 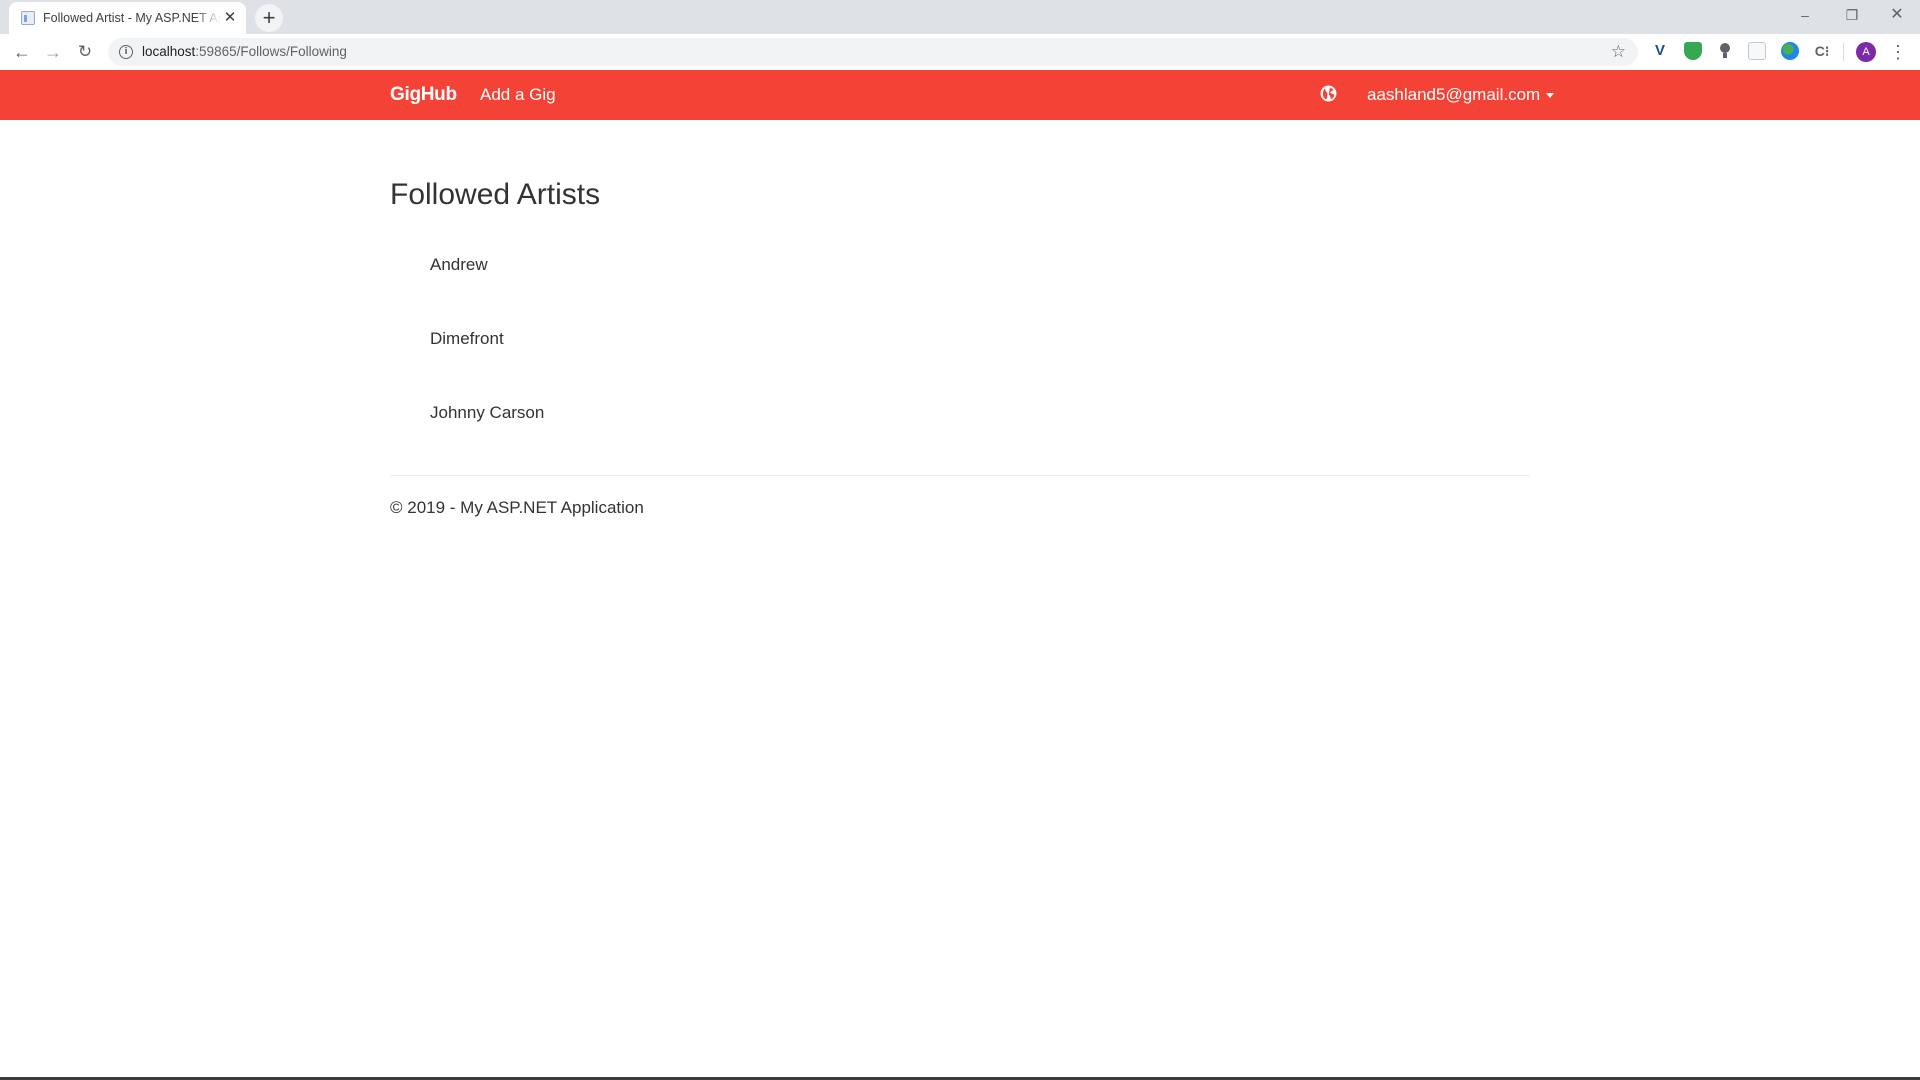 What do you see at coordinates (873, 52) in the screenshot?
I see `address-bar: i localhost:59865/Follows/Following ☆` at bounding box center [873, 52].